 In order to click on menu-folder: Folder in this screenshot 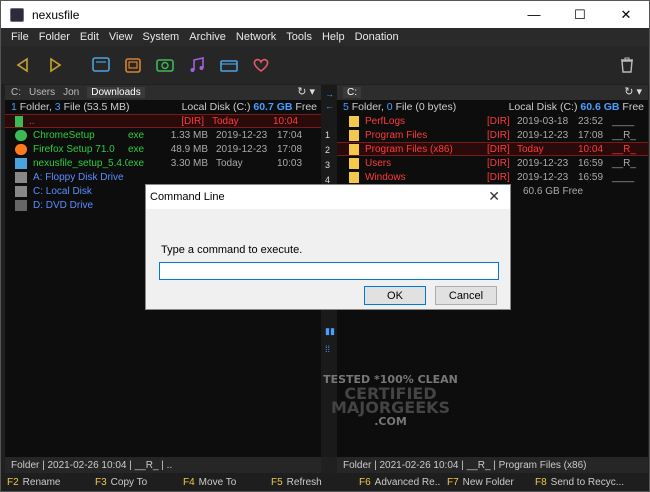, I will do `click(54, 37)`.